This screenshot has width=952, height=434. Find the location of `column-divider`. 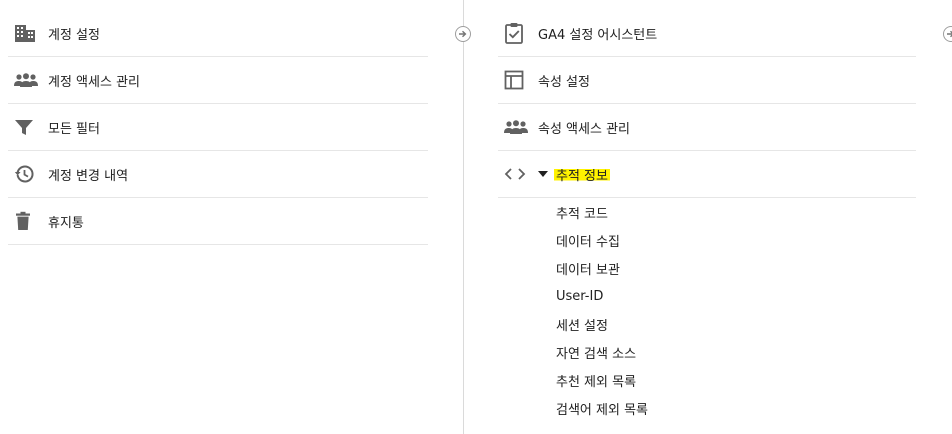

column-divider is located at coordinates (463, 217).